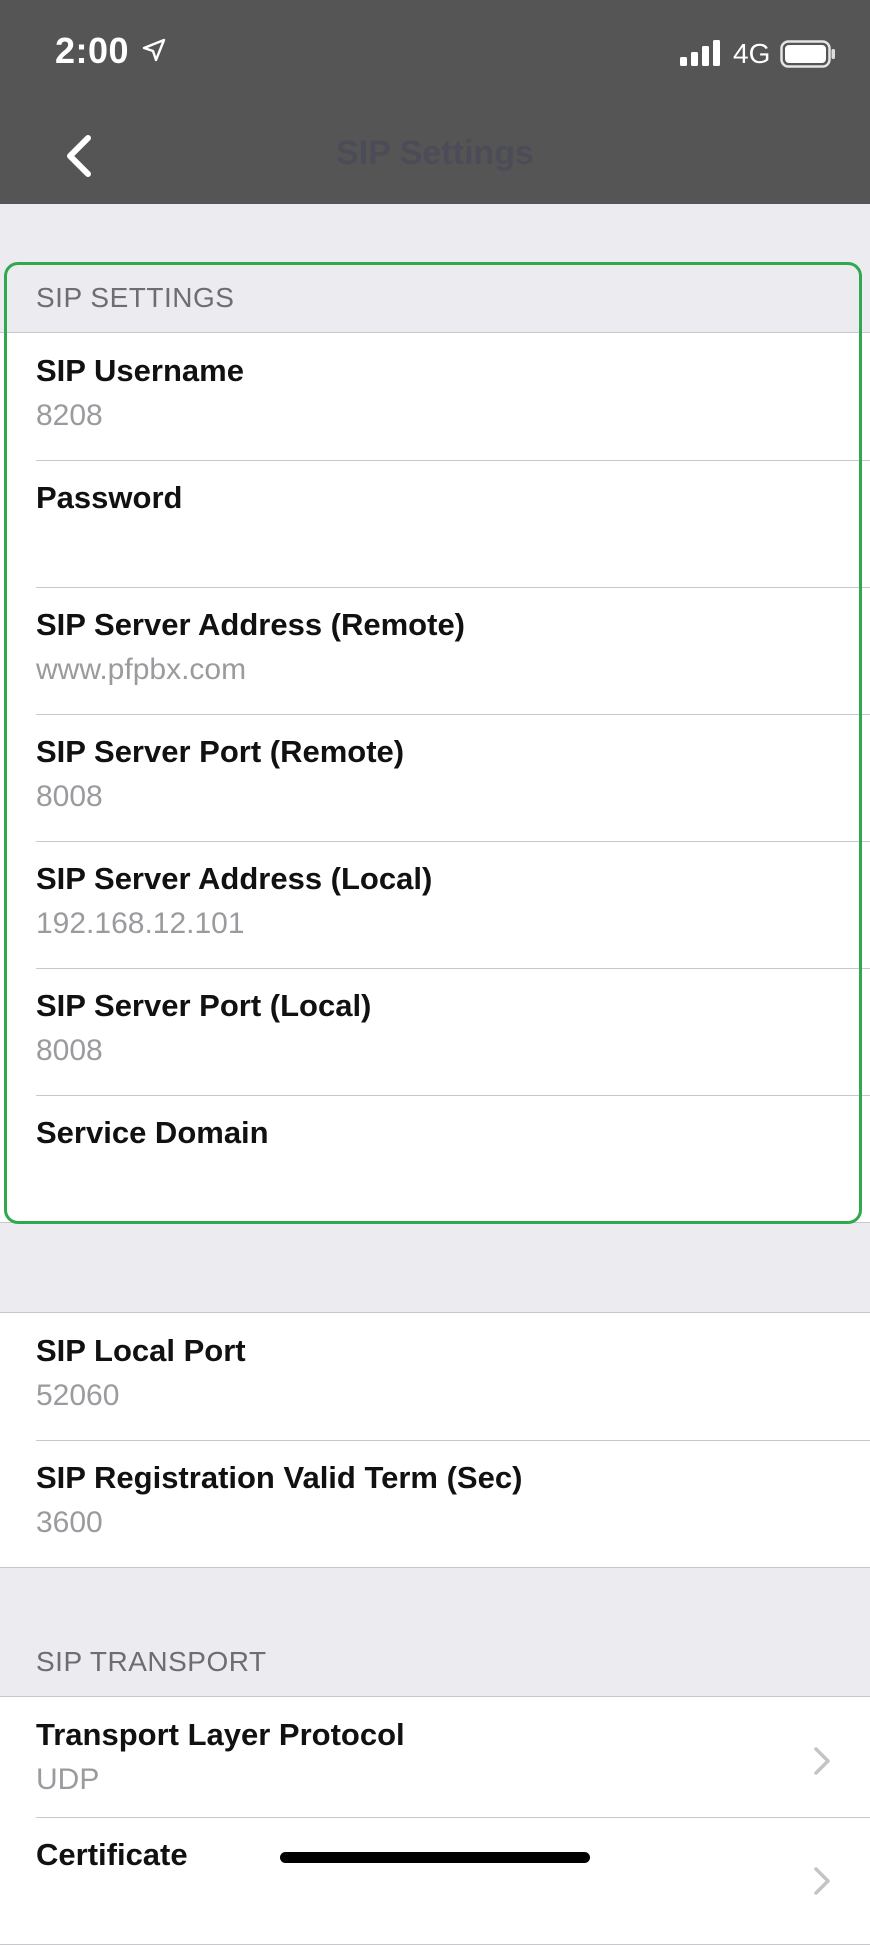  Describe the element at coordinates (435, 1158) in the screenshot. I see `row-service-domain: Service Domain` at that location.